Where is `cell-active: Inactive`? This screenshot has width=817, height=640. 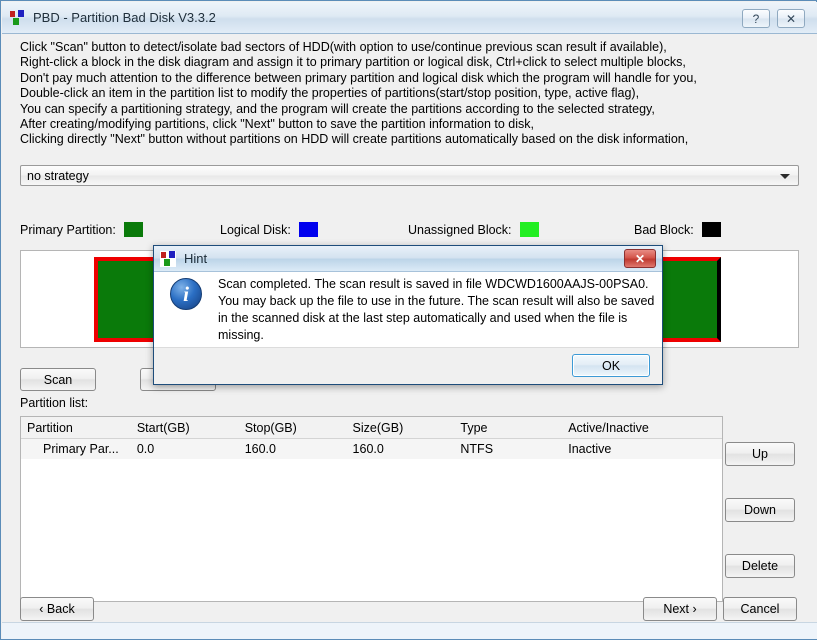
cell-active: Inactive is located at coordinates (590, 449).